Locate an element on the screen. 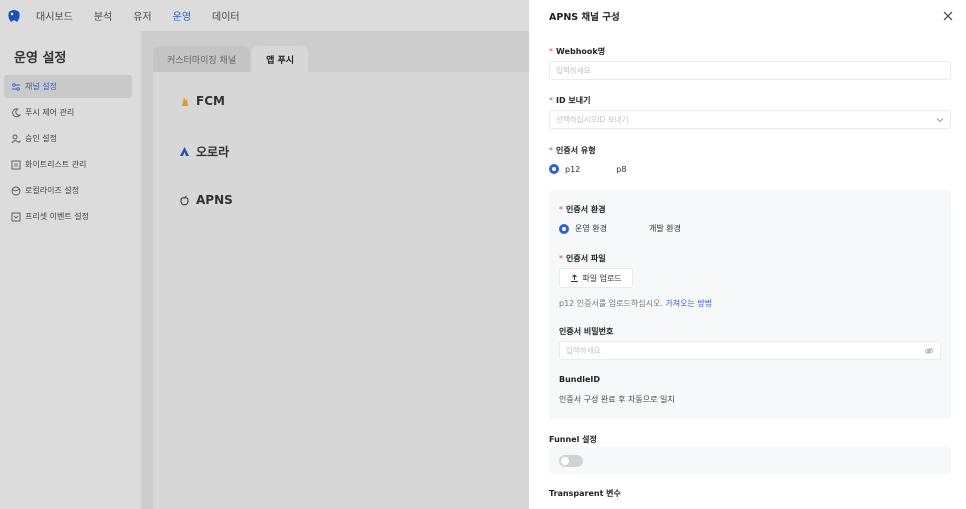 This screenshot has height=509, width=966. apple-icon is located at coordinates (184, 200).